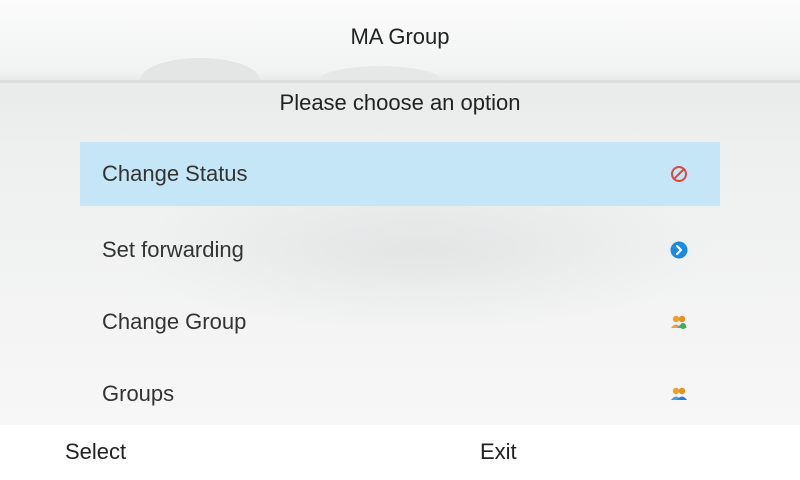 This screenshot has height=480, width=800. I want to click on prompt-text: Please choose an option, so click(400, 102).